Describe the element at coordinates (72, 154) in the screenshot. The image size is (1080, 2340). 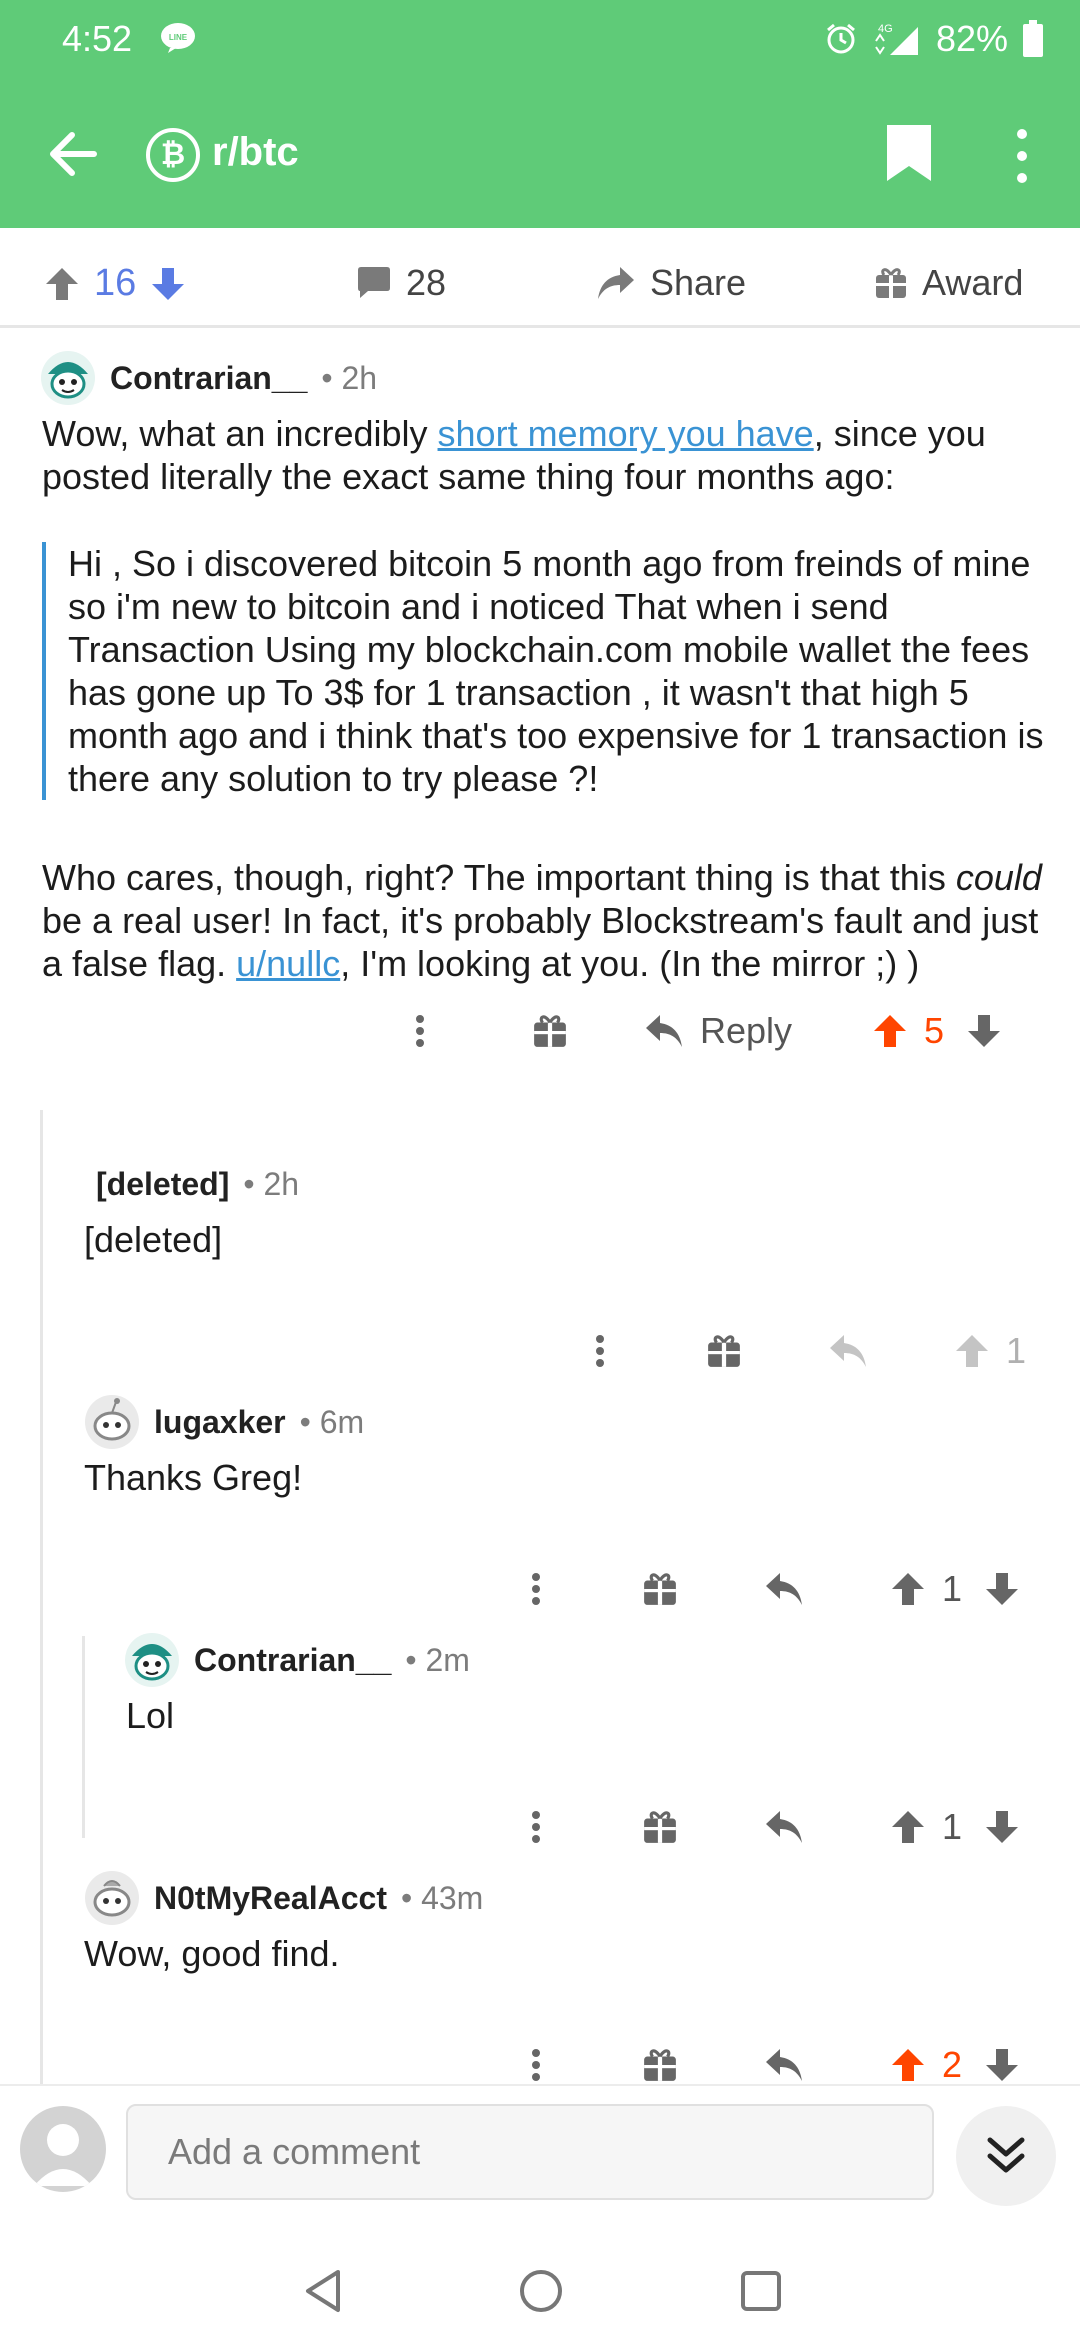
I see `back-arrow-icon` at that location.